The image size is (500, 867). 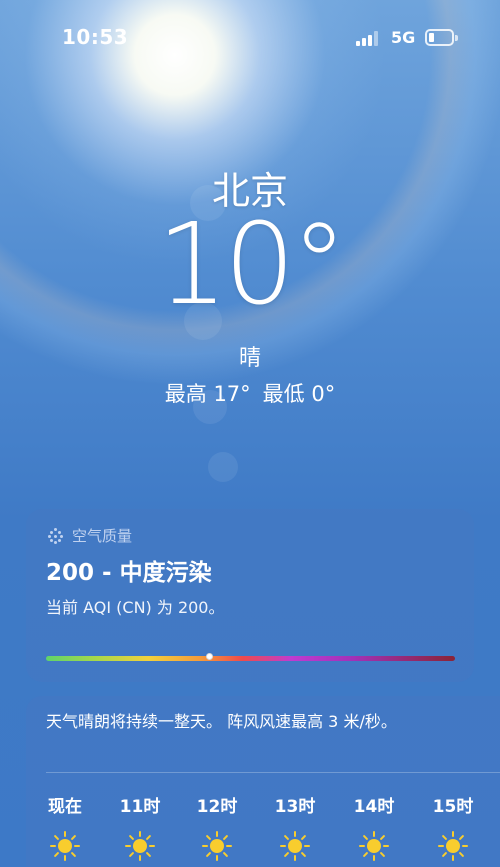 What do you see at coordinates (295, 807) in the screenshot?
I see `hour-label: 13时` at bounding box center [295, 807].